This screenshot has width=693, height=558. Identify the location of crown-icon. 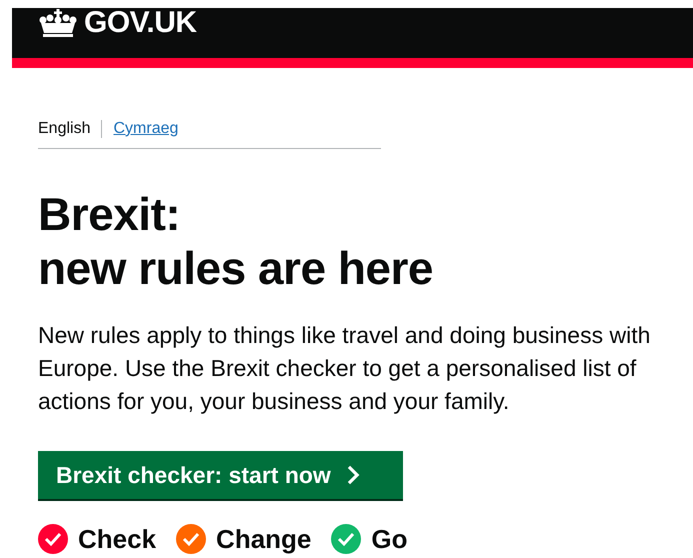
(58, 23).